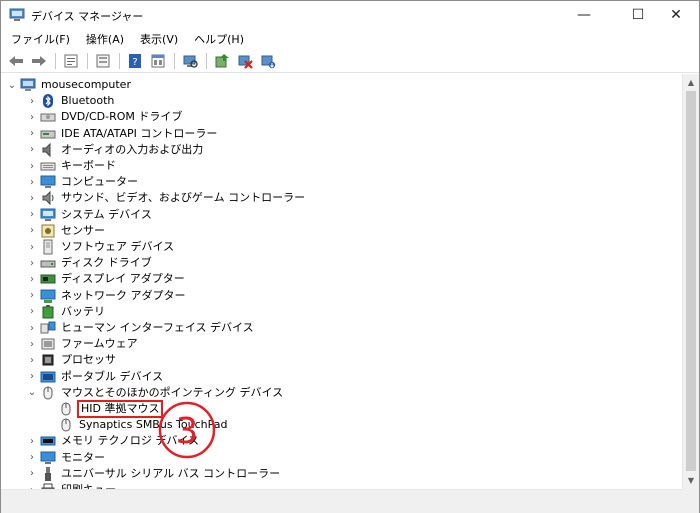  I want to click on tree-category-node: › コンピューター, so click(83, 182).